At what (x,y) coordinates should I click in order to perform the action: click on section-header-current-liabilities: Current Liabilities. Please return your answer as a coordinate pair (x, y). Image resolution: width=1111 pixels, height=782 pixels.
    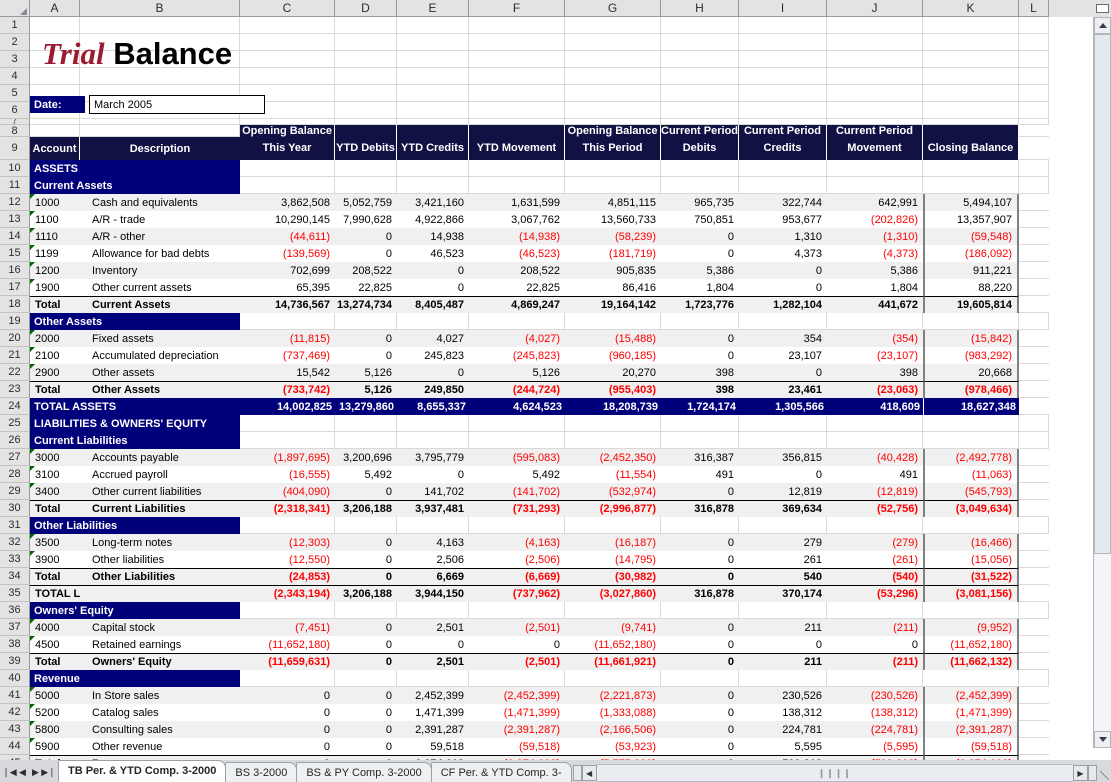
    Looking at the image, I should click on (135, 440).